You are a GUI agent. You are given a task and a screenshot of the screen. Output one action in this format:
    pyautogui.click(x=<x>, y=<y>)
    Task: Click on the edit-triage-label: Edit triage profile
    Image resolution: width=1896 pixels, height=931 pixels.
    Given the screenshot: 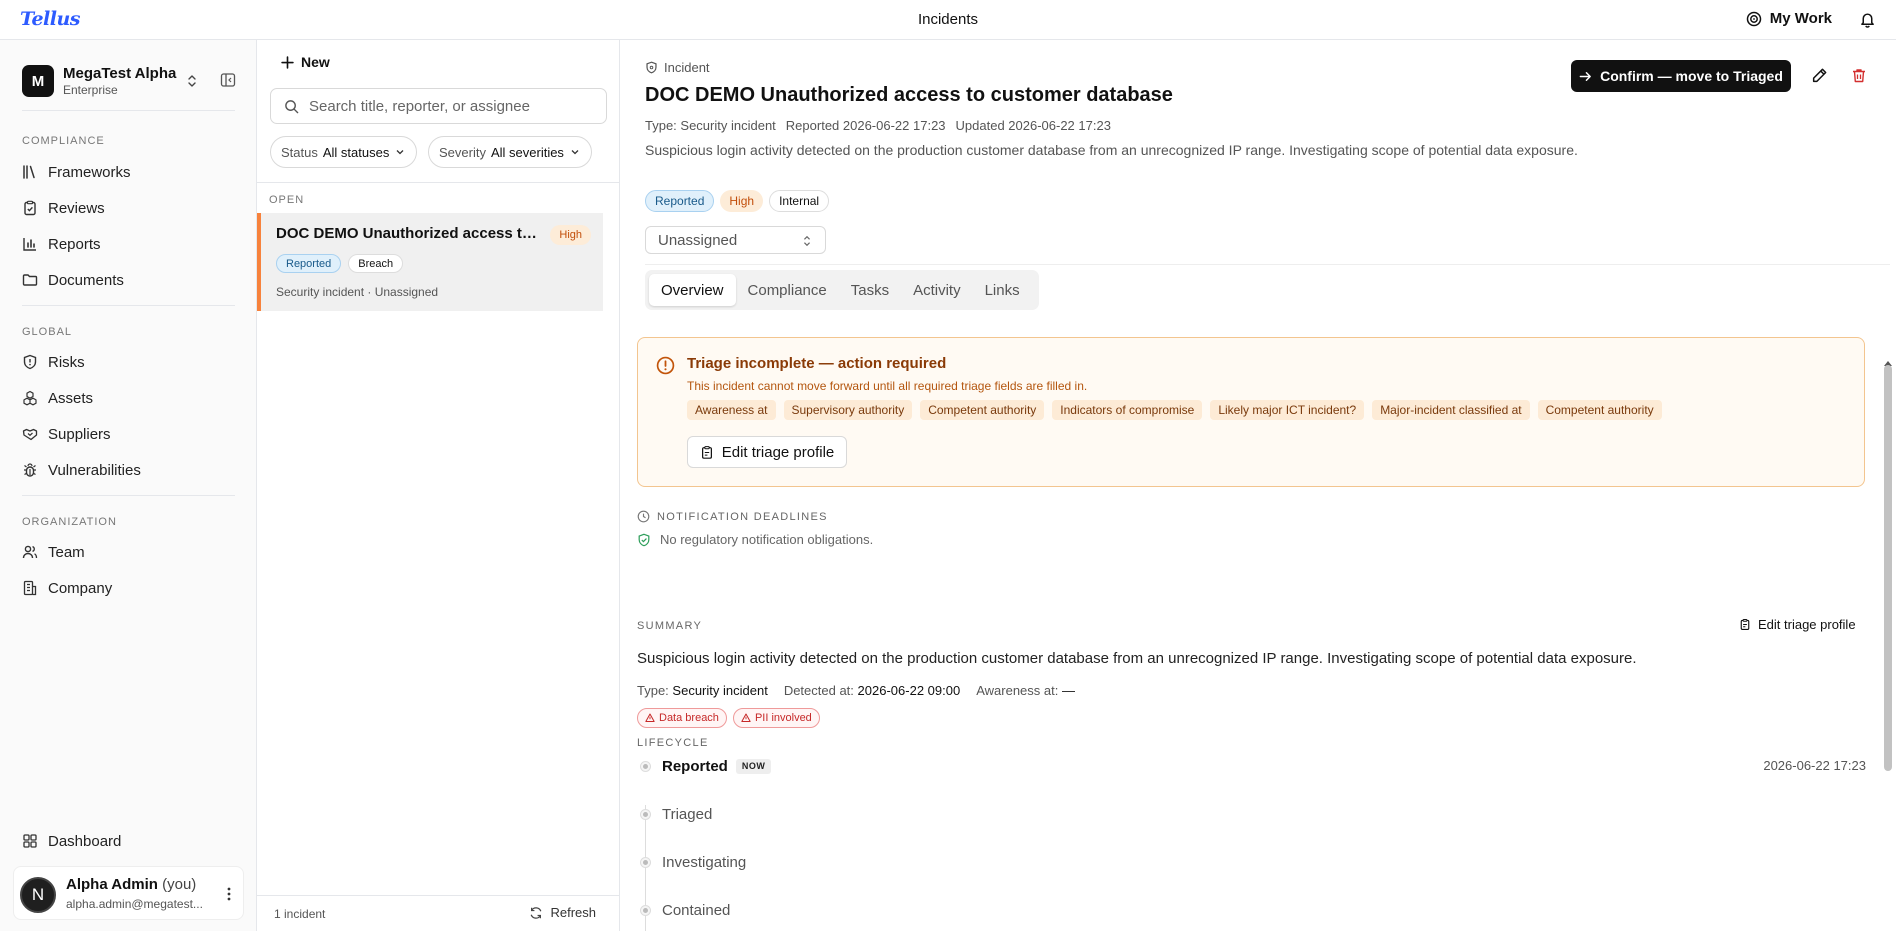 What is the action you would take?
    pyautogui.click(x=778, y=452)
    